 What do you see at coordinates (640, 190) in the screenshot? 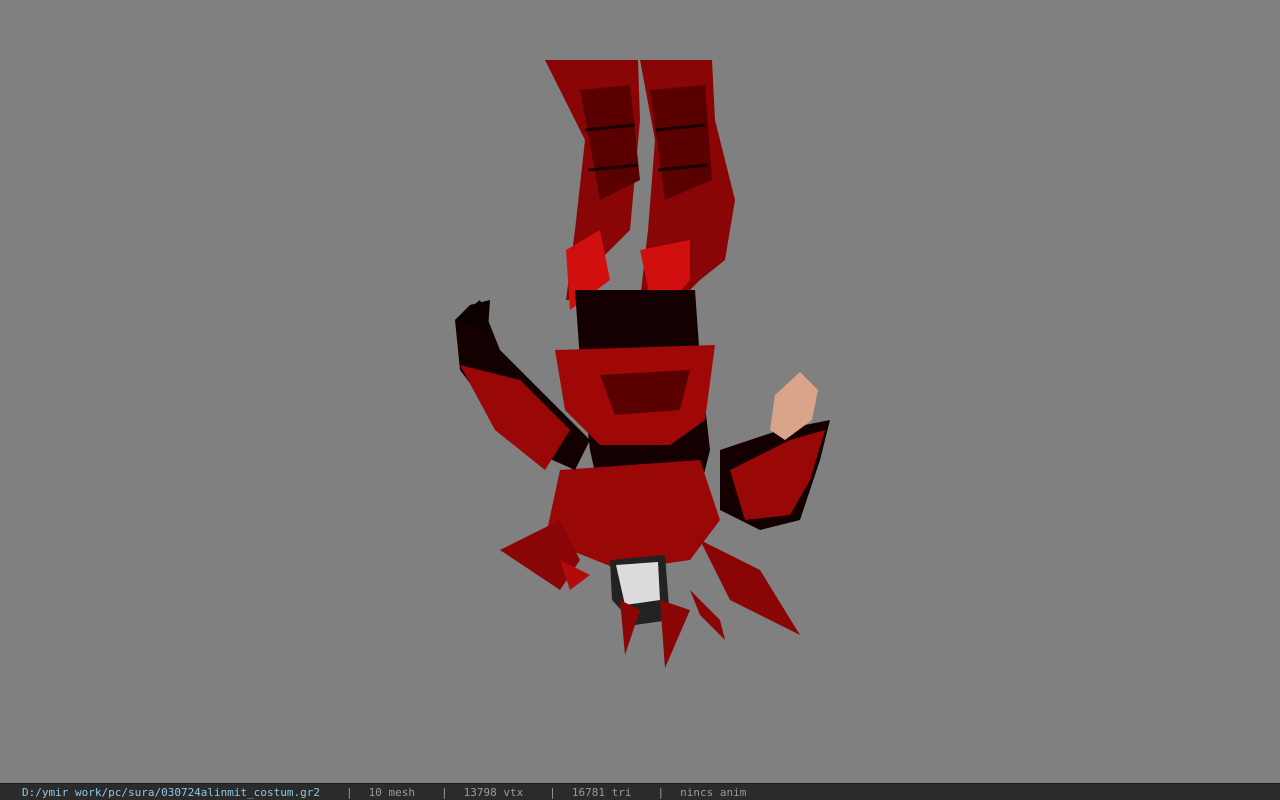
I see `character-legs` at bounding box center [640, 190].